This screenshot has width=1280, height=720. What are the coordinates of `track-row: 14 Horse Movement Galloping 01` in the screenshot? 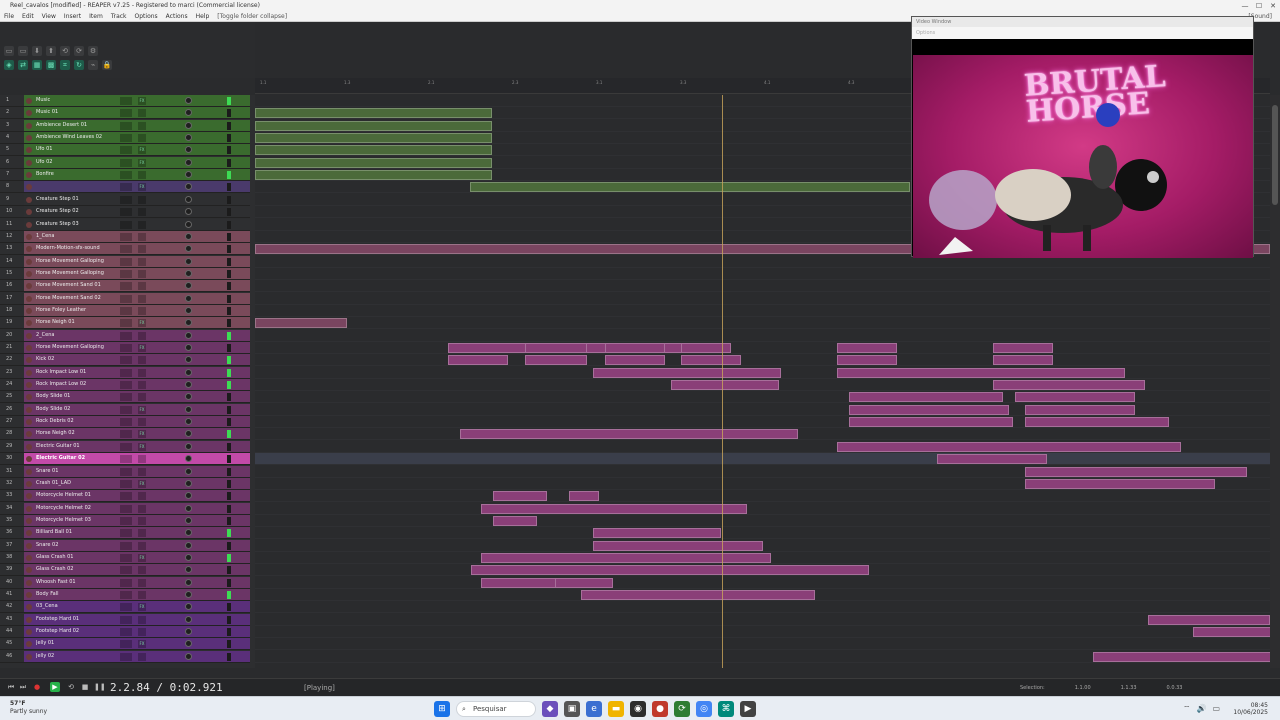 It's located at (125, 261).